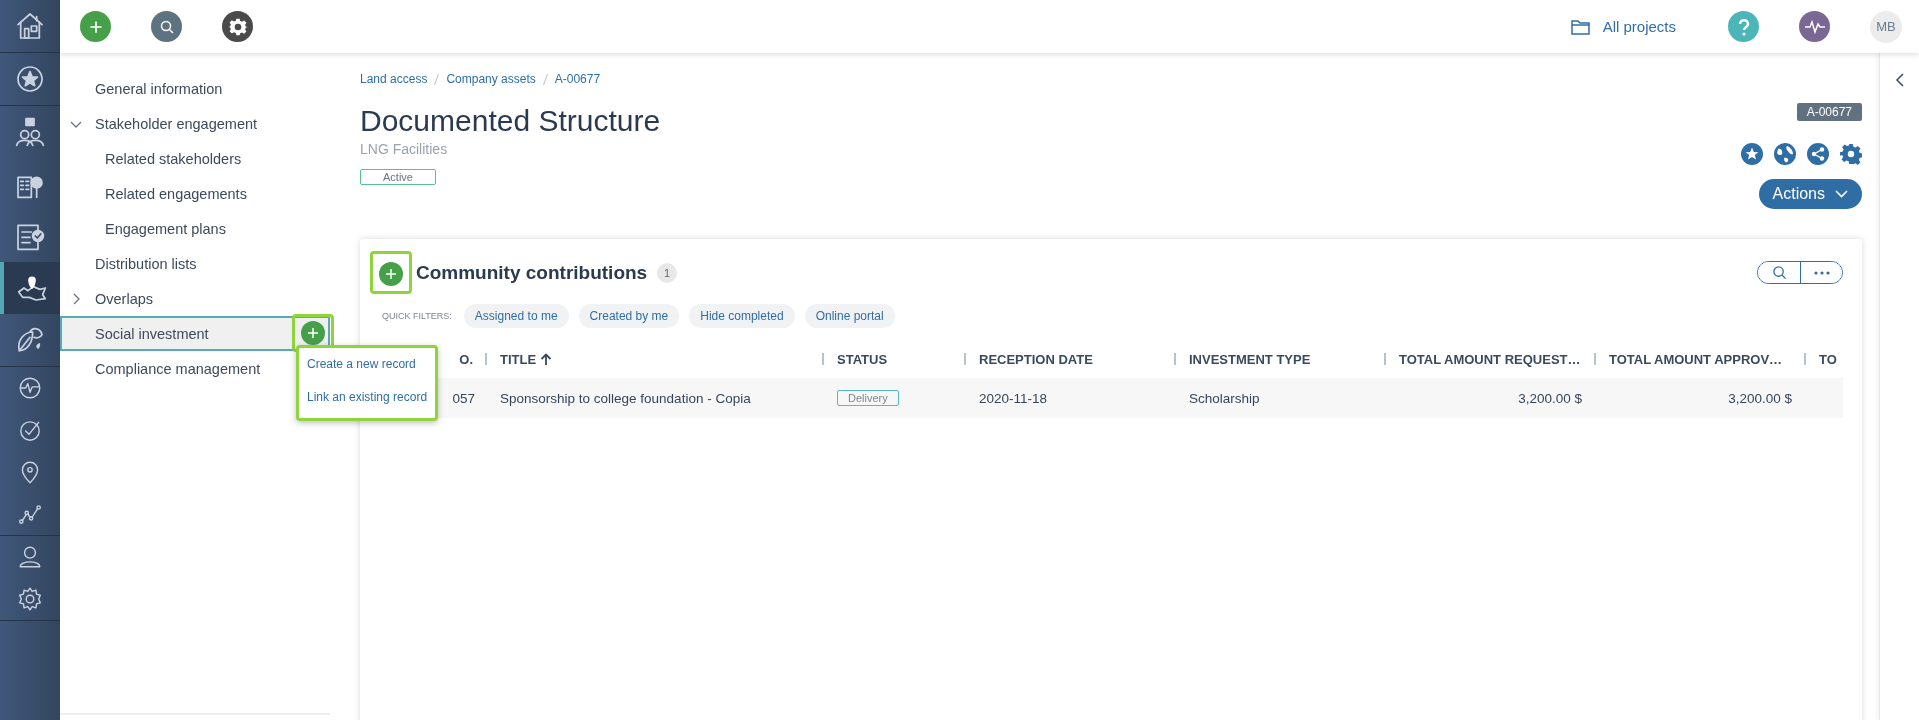 The image size is (1919, 720). Describe the element at coordinates (868, 398) in the screenshot. I see `status-badge: Delivery` at that location.